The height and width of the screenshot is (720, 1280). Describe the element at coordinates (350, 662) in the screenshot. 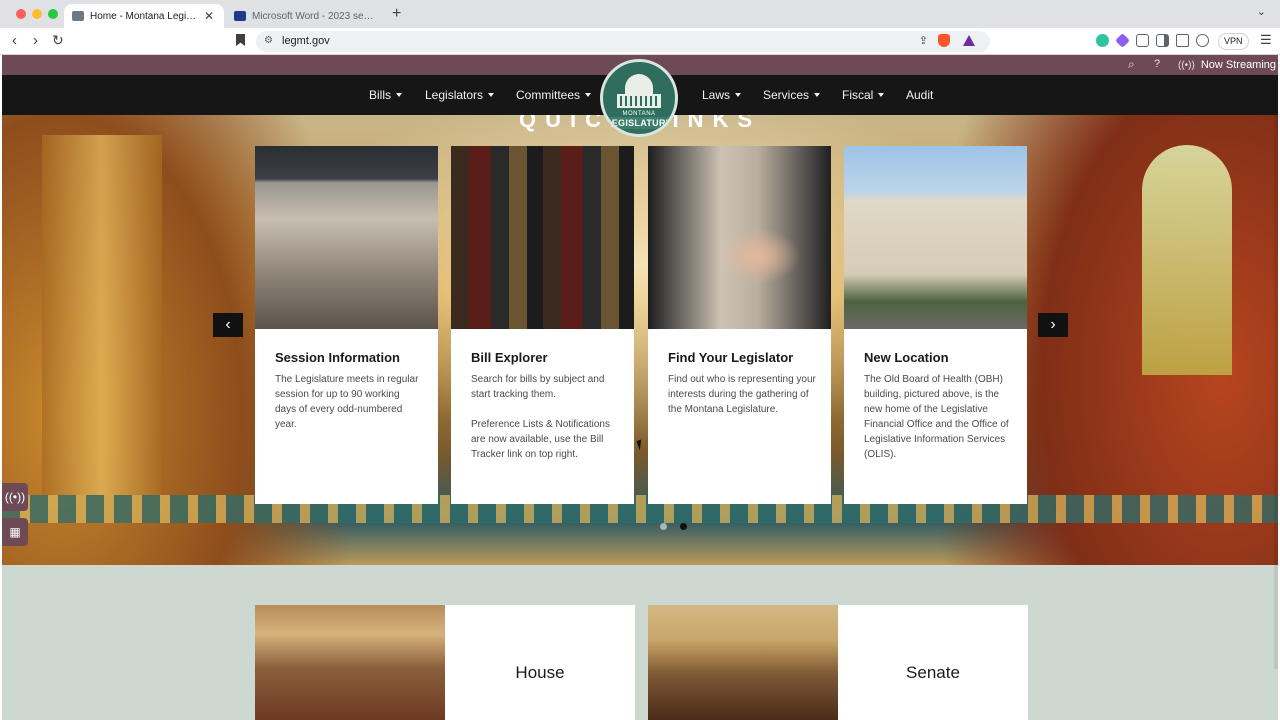

I see `house-chamber-image` at that location.